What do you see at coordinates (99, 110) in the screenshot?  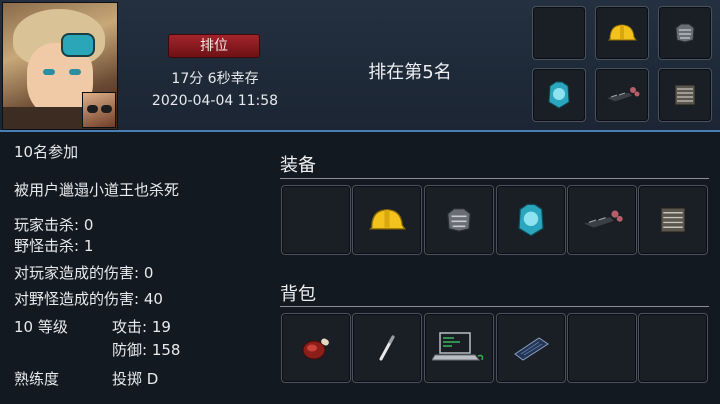 I see `companion-portrait` at bounding box center [99, 110].